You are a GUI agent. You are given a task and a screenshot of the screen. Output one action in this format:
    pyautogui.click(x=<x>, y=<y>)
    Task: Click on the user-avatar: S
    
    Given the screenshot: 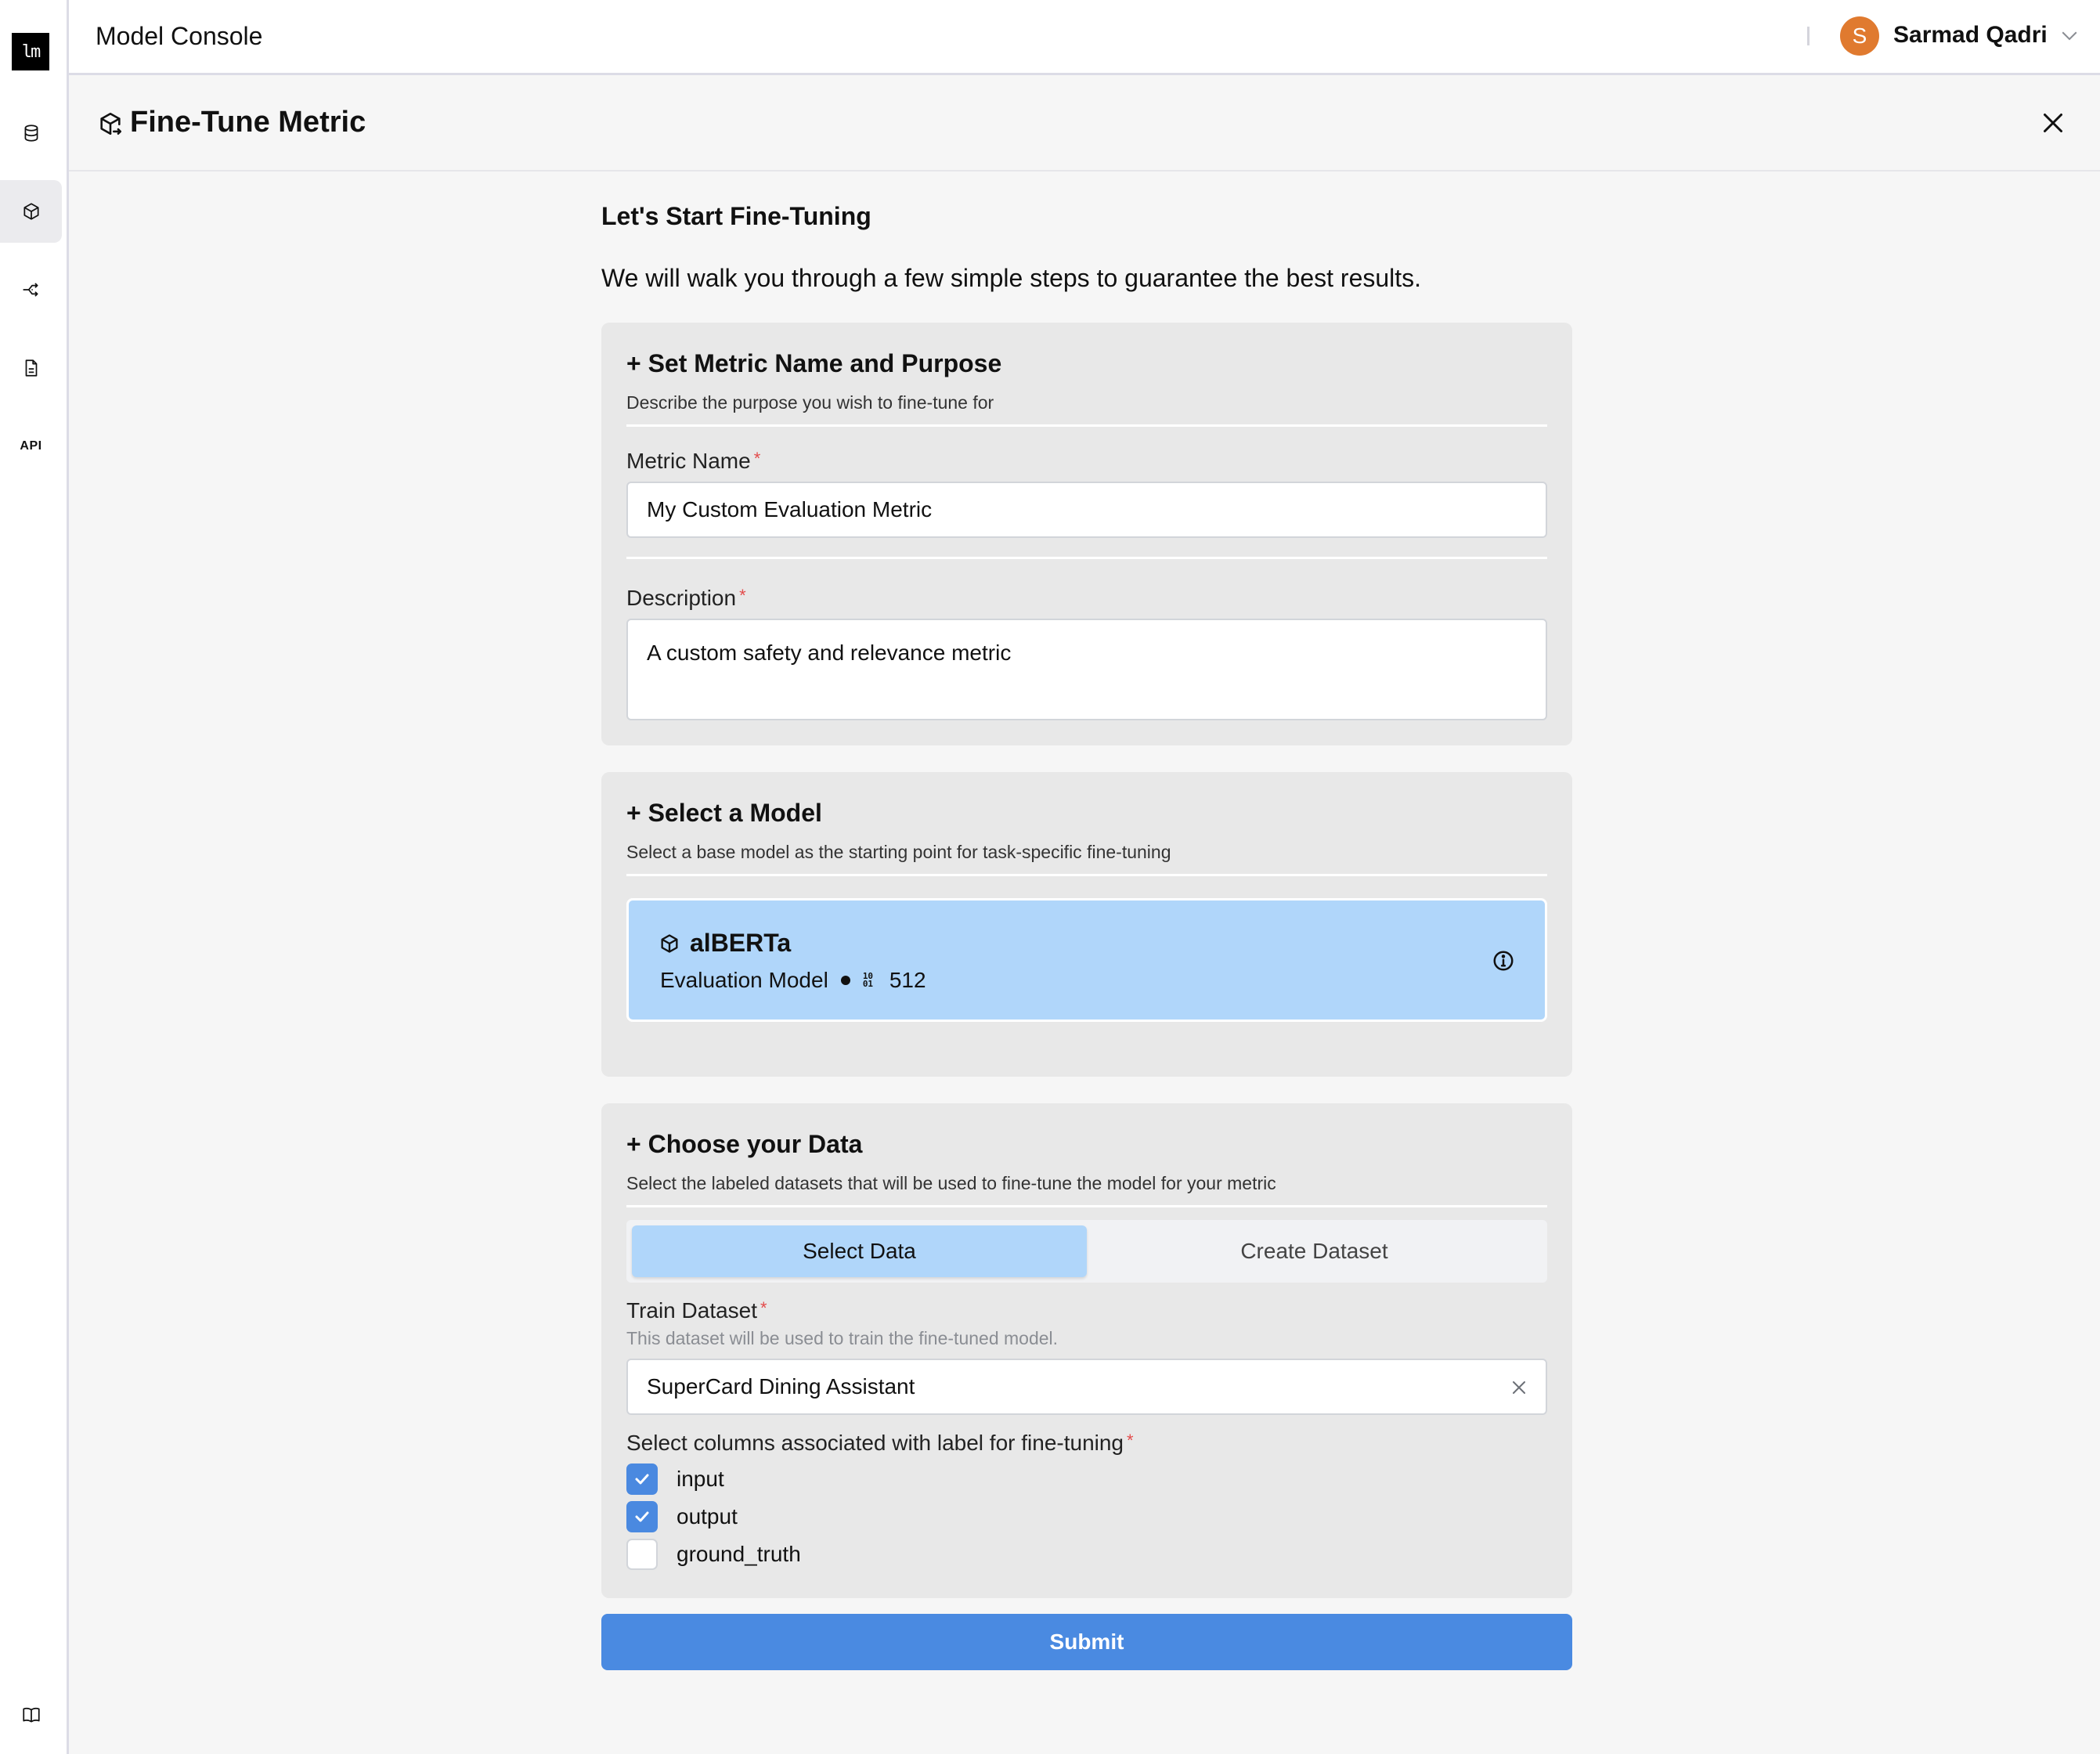 What is the action you would take?
    pyautogui.click(x=1860, y=36)
    